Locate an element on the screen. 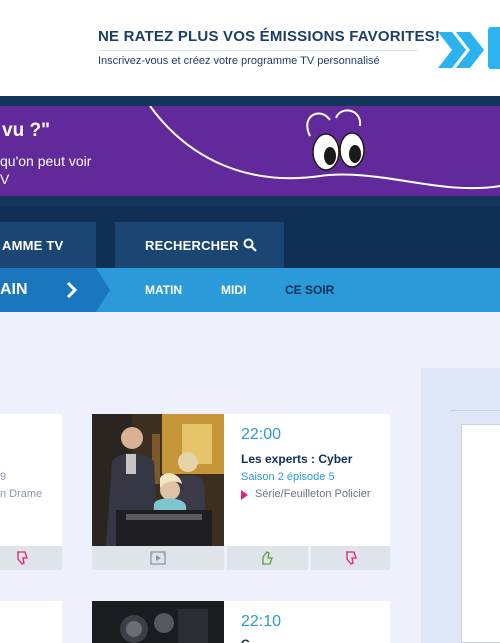  program-title: Les experts : Cyber is located at coordinates (296, 459).